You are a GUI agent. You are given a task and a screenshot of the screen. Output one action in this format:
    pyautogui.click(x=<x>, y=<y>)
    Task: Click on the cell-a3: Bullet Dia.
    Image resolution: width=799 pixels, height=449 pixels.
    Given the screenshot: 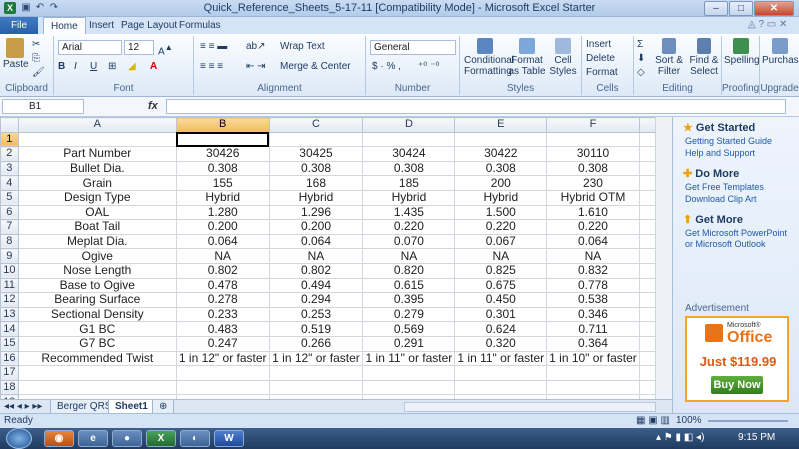 What is the action you would take?
    pyautogui.click(x=97, y=168)
    